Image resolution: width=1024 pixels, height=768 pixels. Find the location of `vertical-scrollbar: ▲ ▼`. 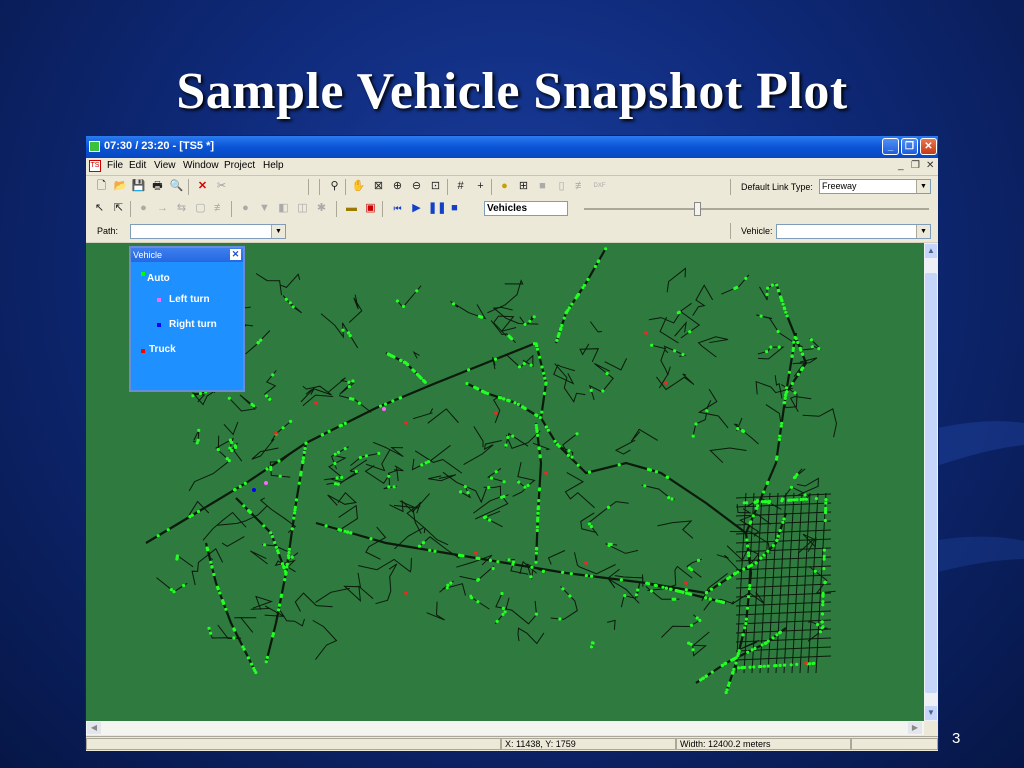

vertical-scrollbar: ▲ ▼ is located at coordinates (931, 482).